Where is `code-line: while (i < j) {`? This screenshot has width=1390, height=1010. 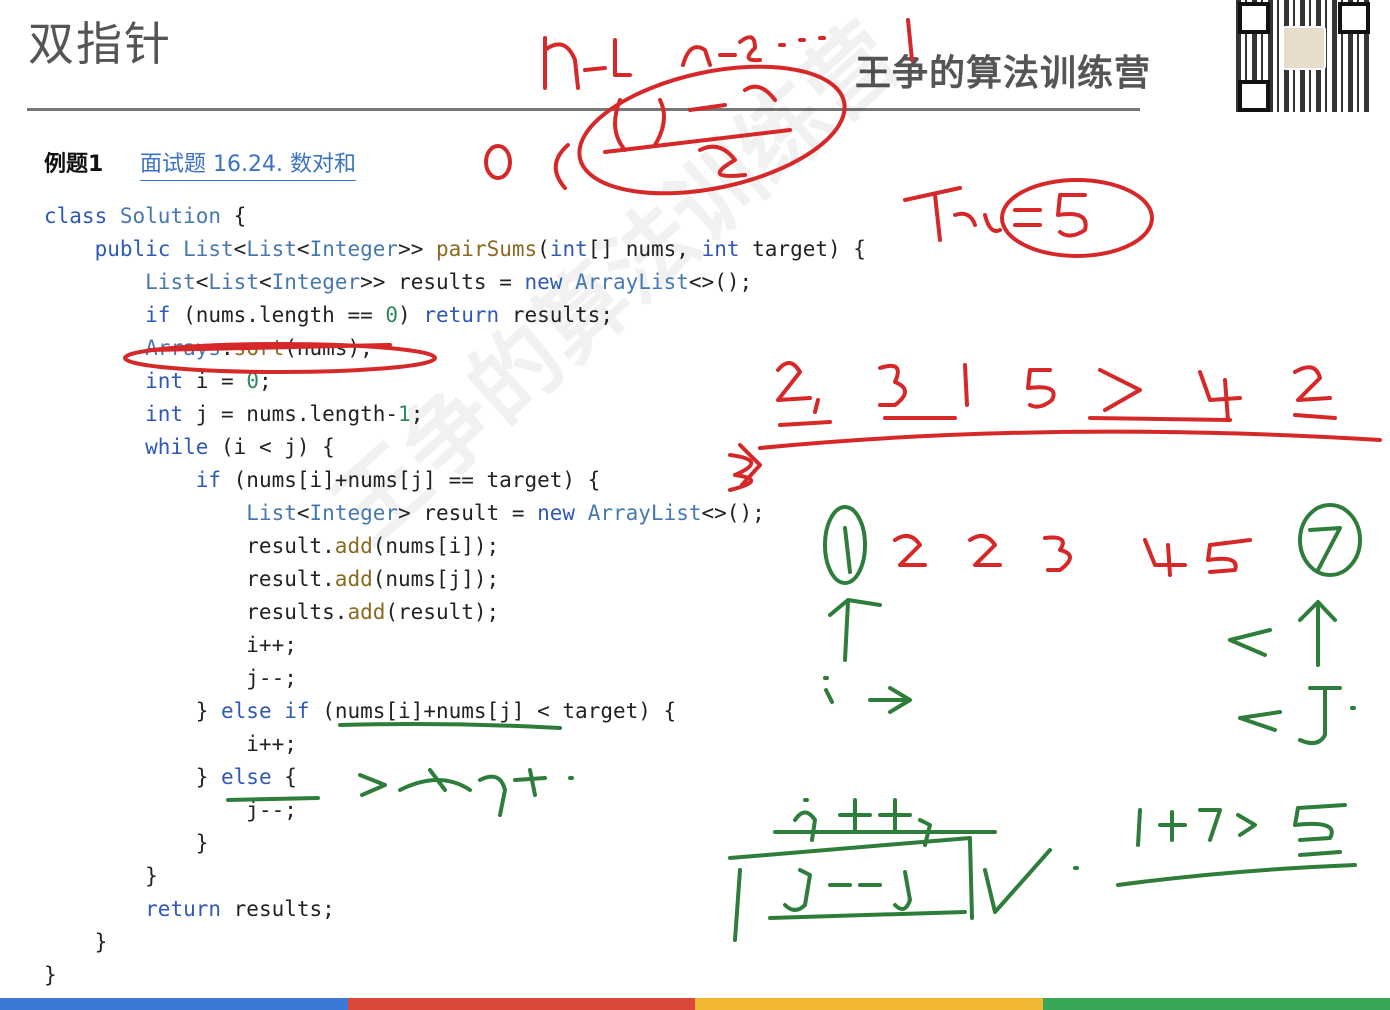
code-line: while (i < j) { is located at coordinates (240, 447).